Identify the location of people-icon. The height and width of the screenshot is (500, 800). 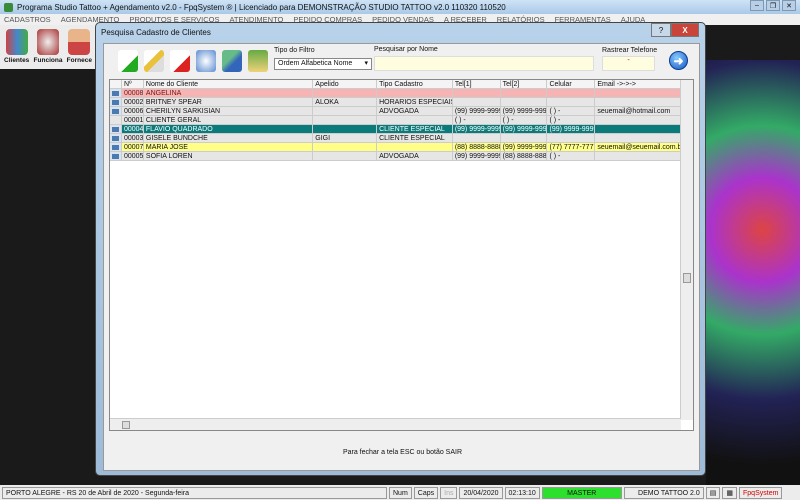
(16, 42).